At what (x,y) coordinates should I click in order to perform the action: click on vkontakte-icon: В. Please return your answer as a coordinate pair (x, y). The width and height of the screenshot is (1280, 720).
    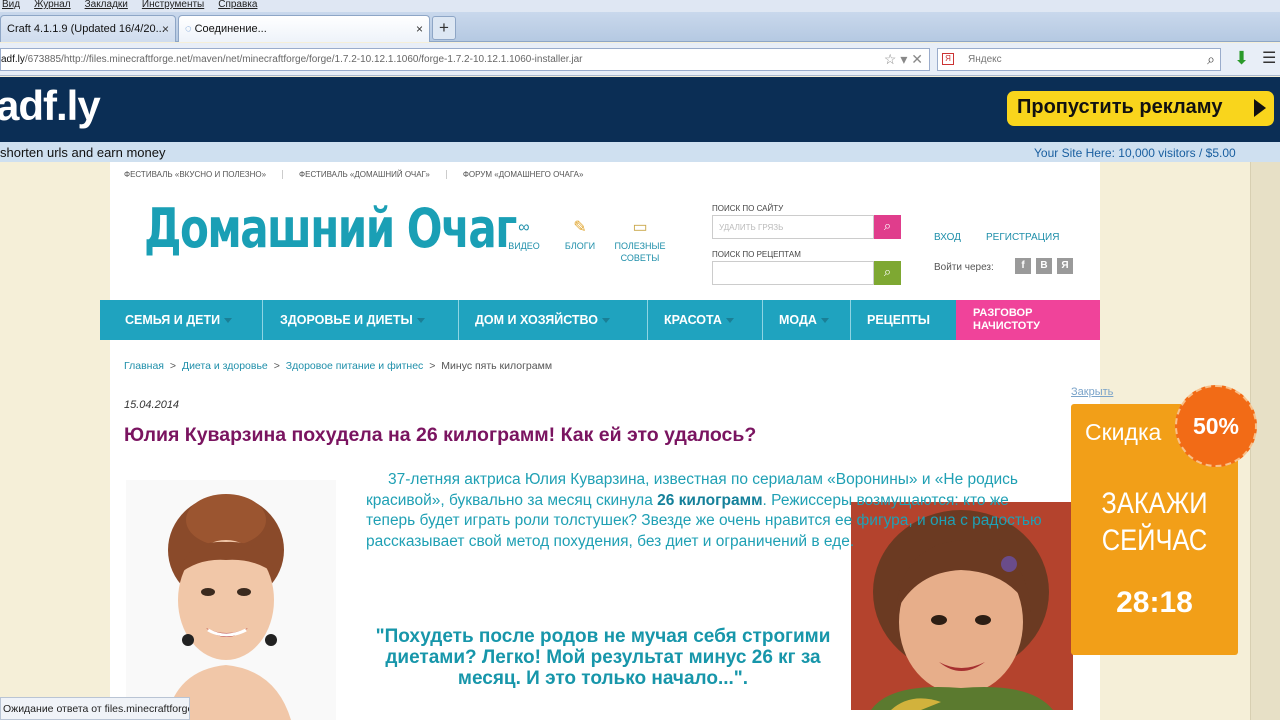
    Looking at the image, I should click on (1044, 266).